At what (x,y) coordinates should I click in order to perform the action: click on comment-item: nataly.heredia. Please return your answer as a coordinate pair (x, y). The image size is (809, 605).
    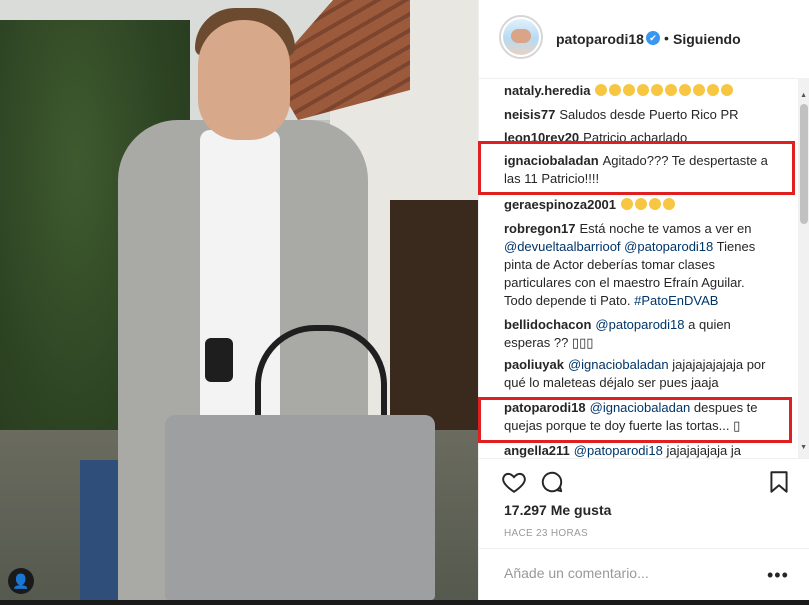
    Looking at the image, I should click on (649, 91).